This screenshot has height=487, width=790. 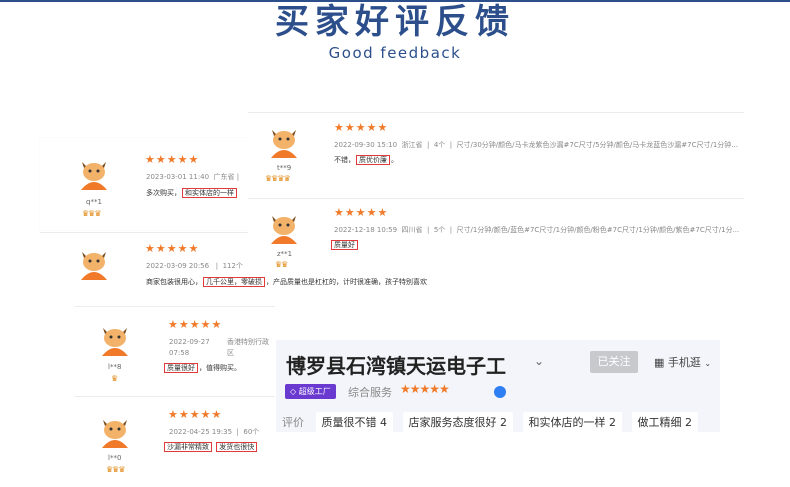 What do you see at coordinates (189, 347) in the screenshot?
I see `review-meta: 2022-09-27 07:58` at bounding box center [189, 347].